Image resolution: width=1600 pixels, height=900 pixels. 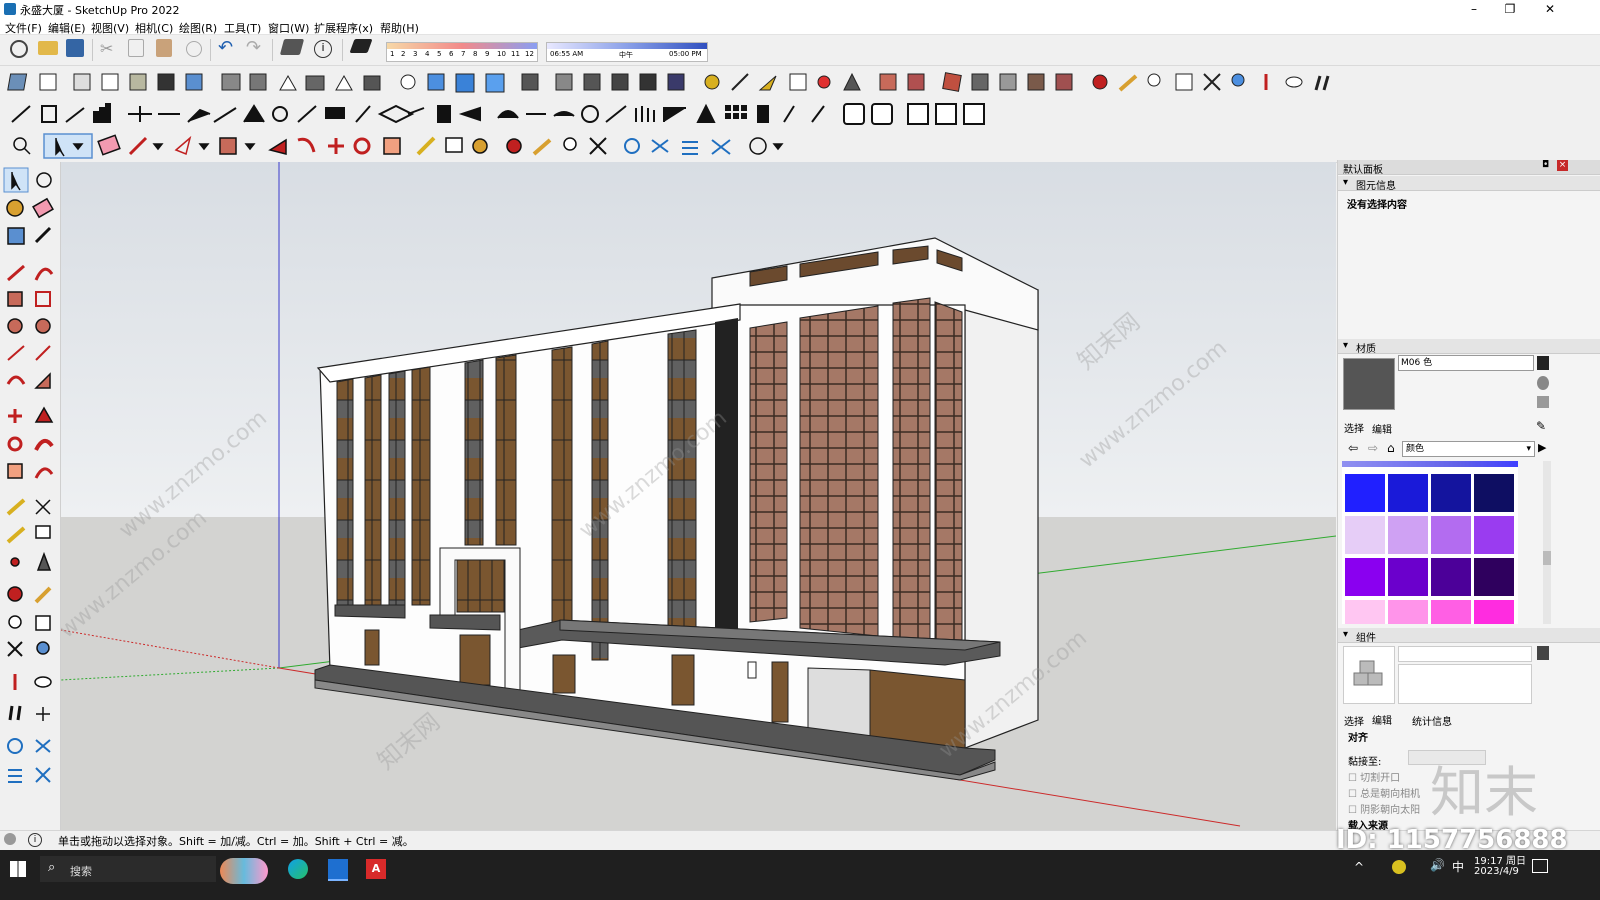 I want to click on close-button: ✕, so click(x=1550, y=9).